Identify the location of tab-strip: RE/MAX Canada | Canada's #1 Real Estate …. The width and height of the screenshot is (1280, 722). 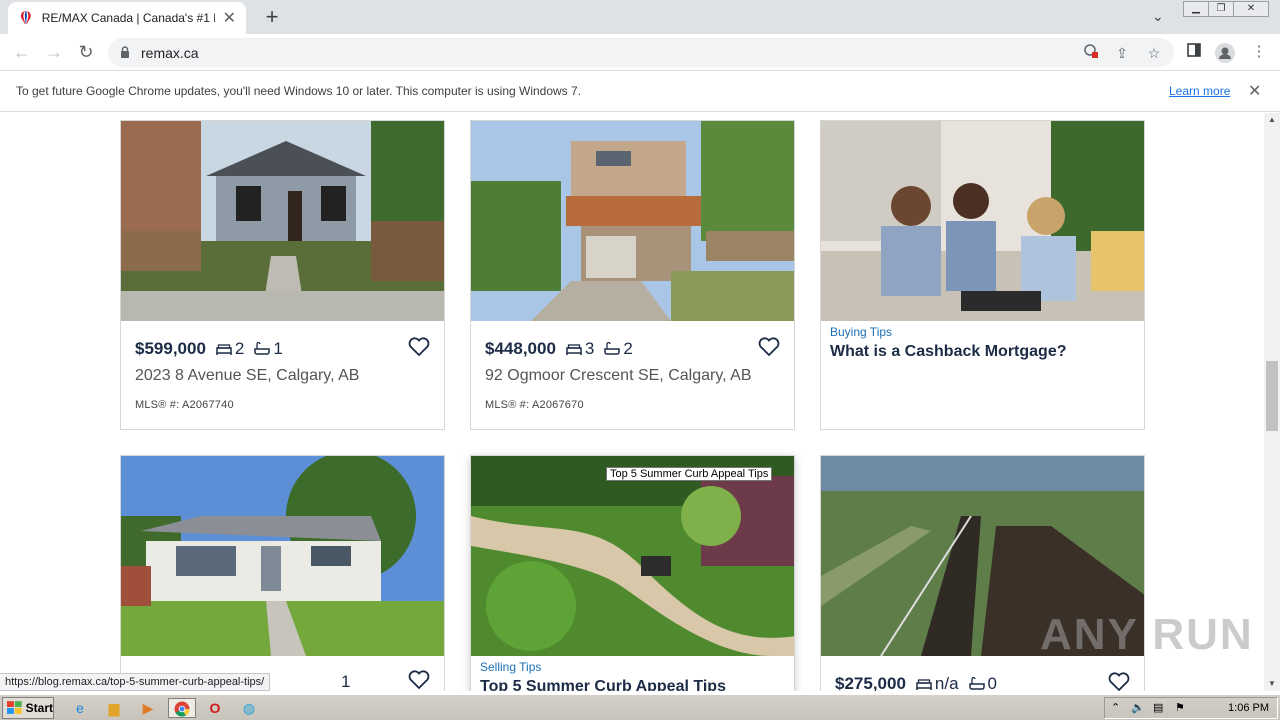
(640, 17).